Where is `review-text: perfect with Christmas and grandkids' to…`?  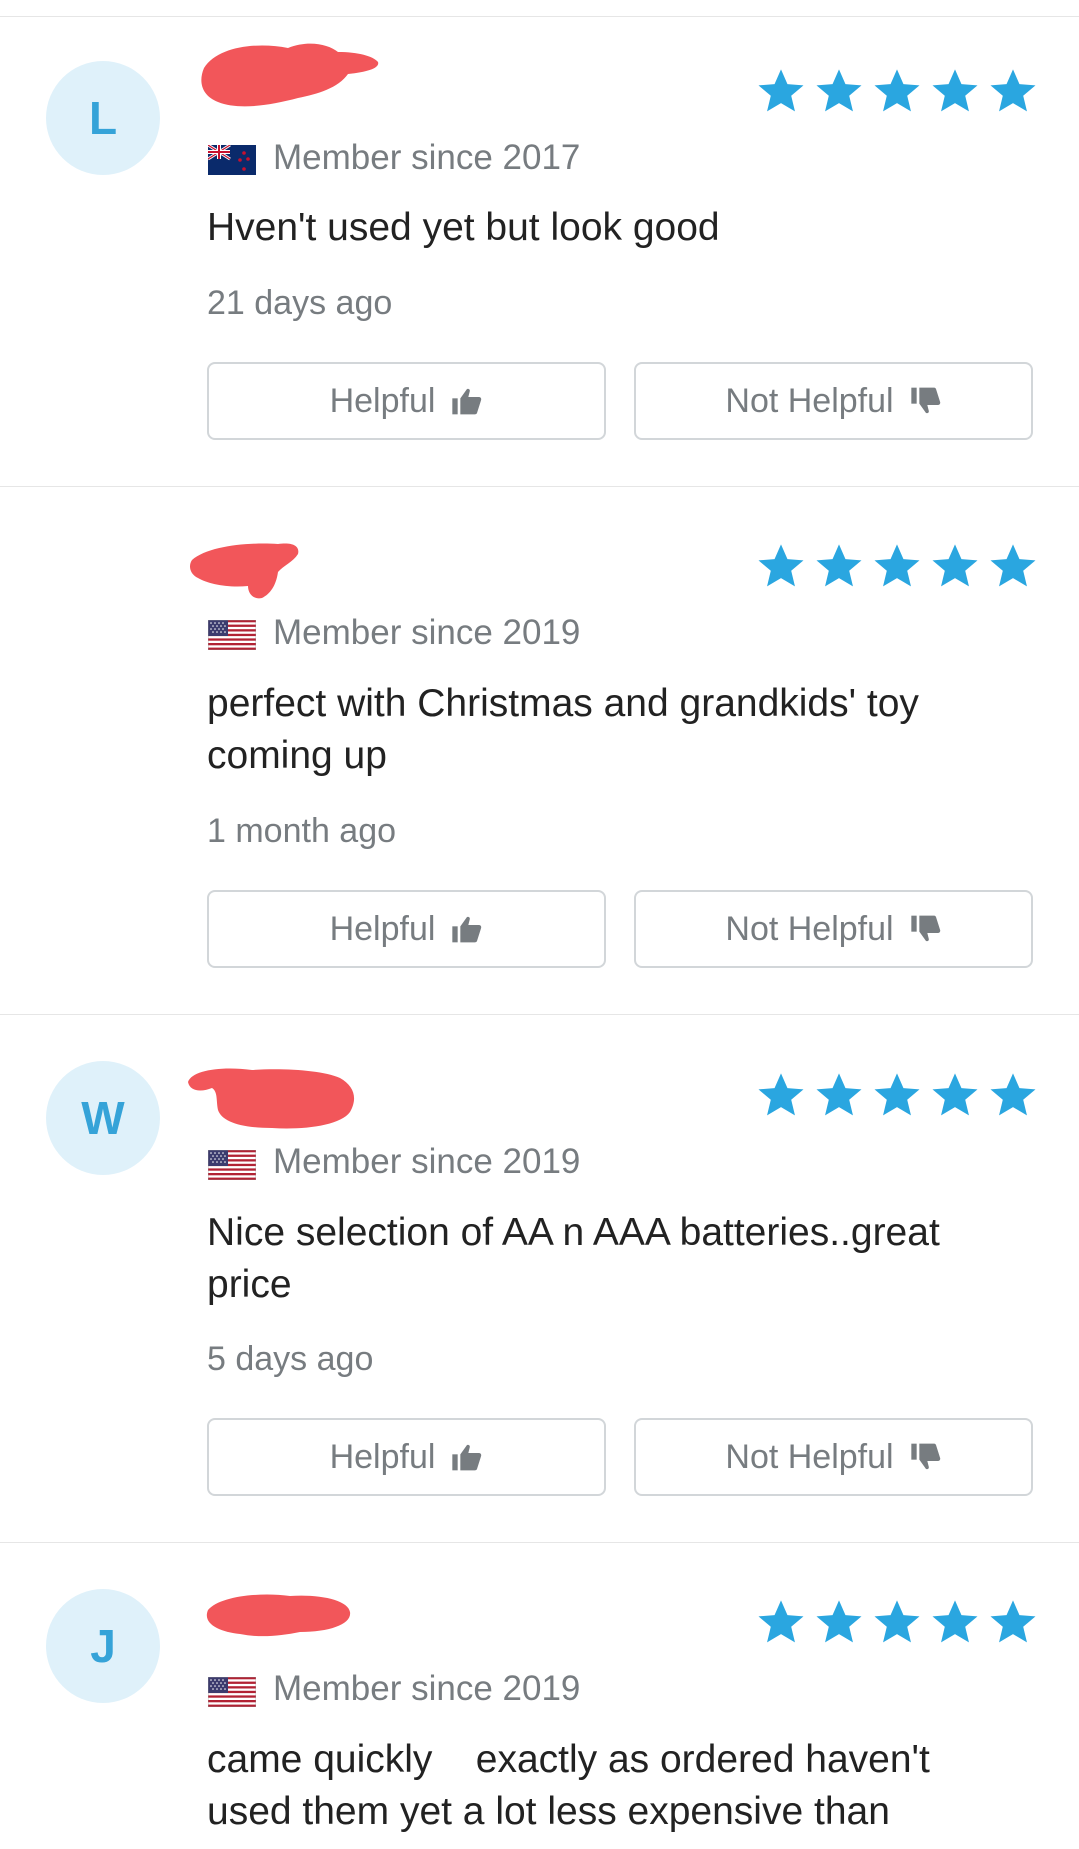
review-text: perfect with Christmas and grandkids' to… is located at coordinates (563, 729).